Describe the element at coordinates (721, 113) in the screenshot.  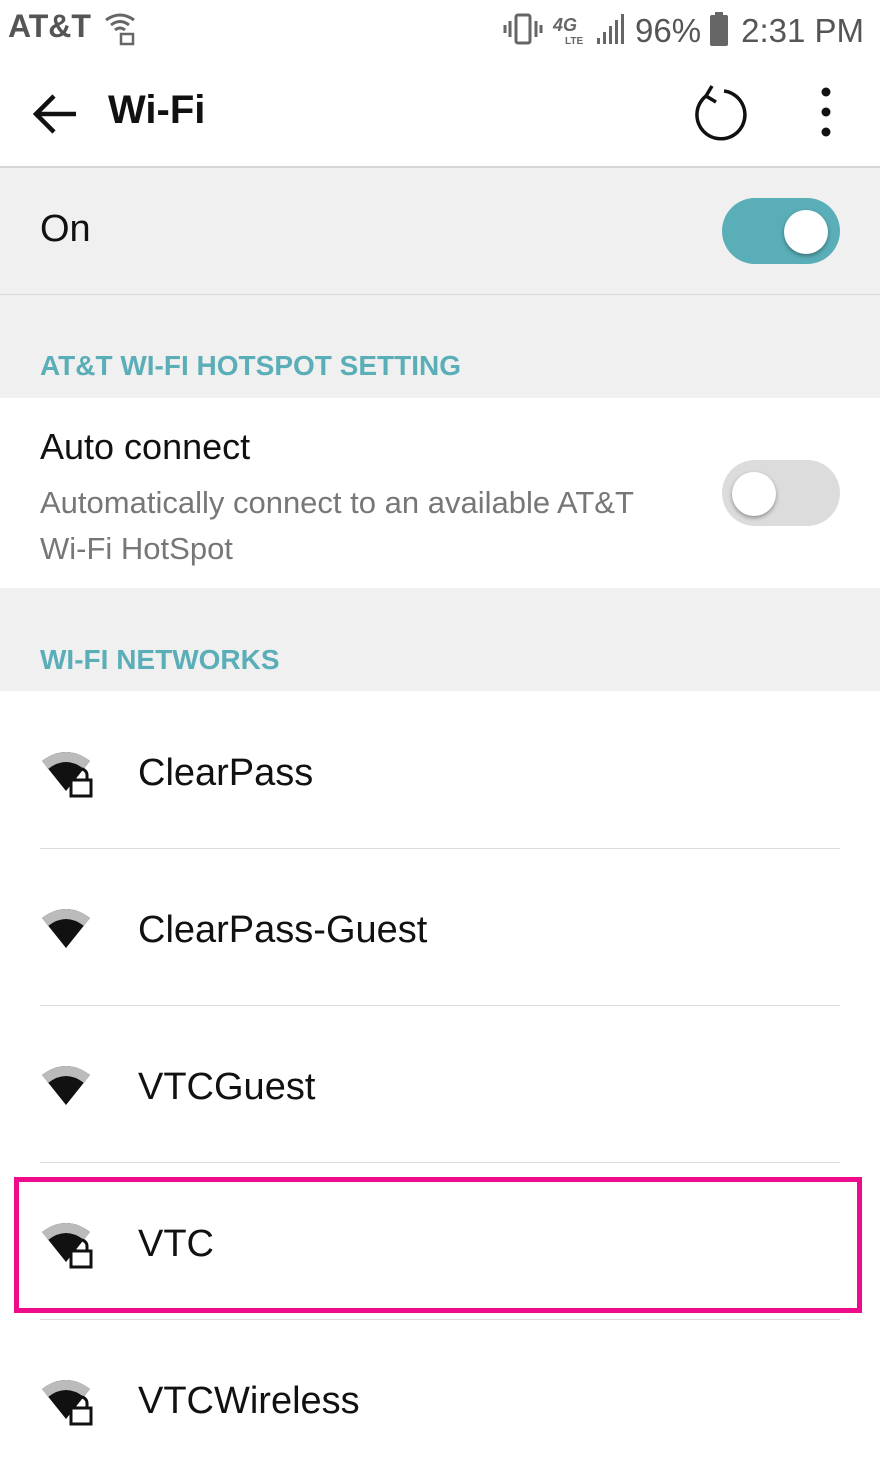
I see `refresh-icon` at that location.